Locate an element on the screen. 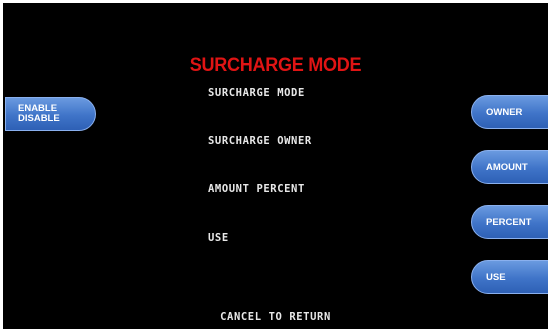 The height and width of the screenshot is (332, 551). amount-button: AMOUNT is located at coordinates (509, 167).